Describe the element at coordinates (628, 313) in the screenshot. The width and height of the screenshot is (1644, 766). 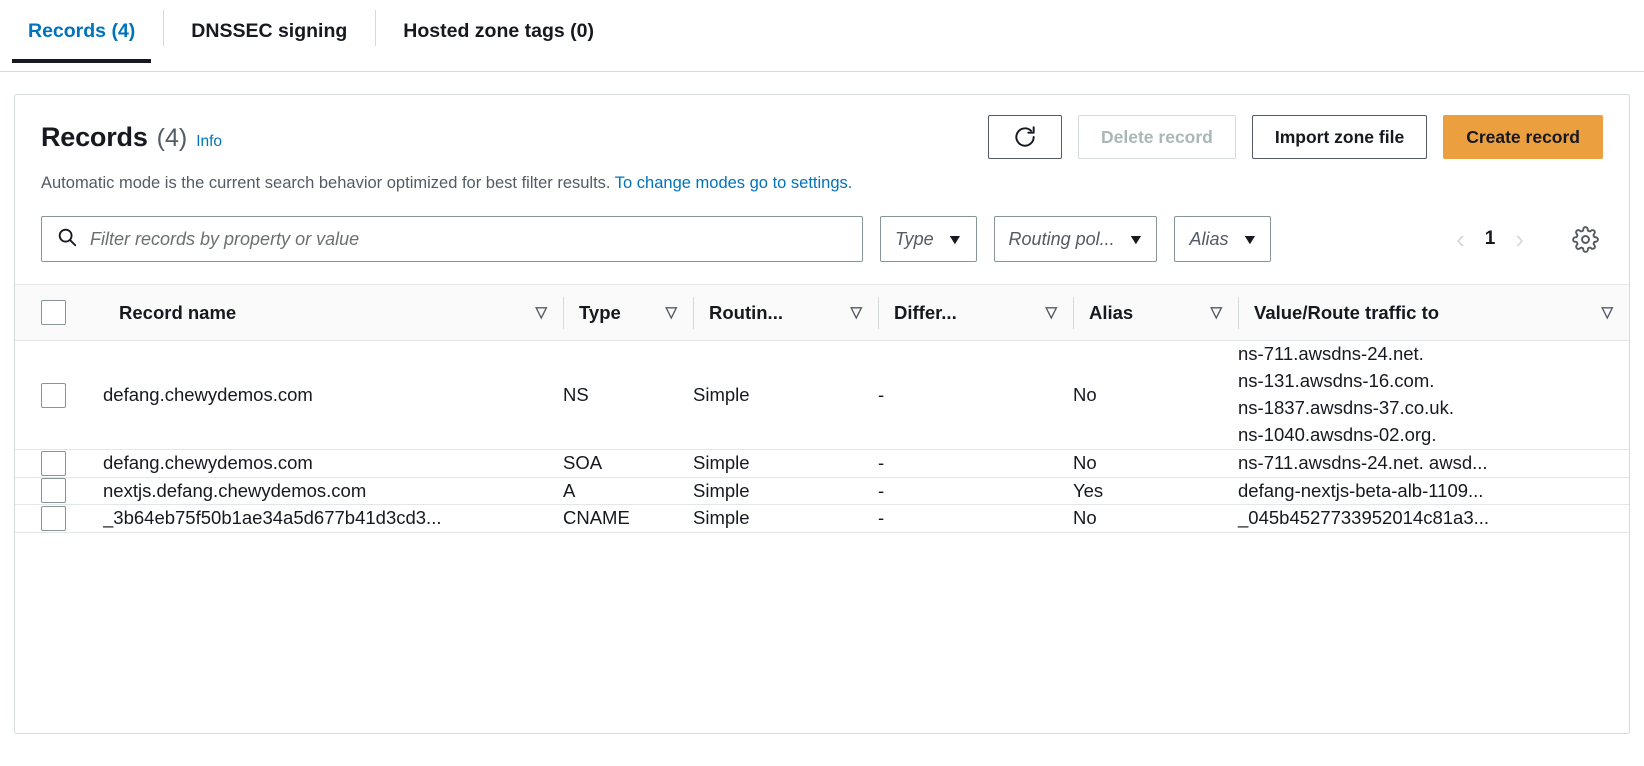
I see `column-header-type: Type ▽` at that location.